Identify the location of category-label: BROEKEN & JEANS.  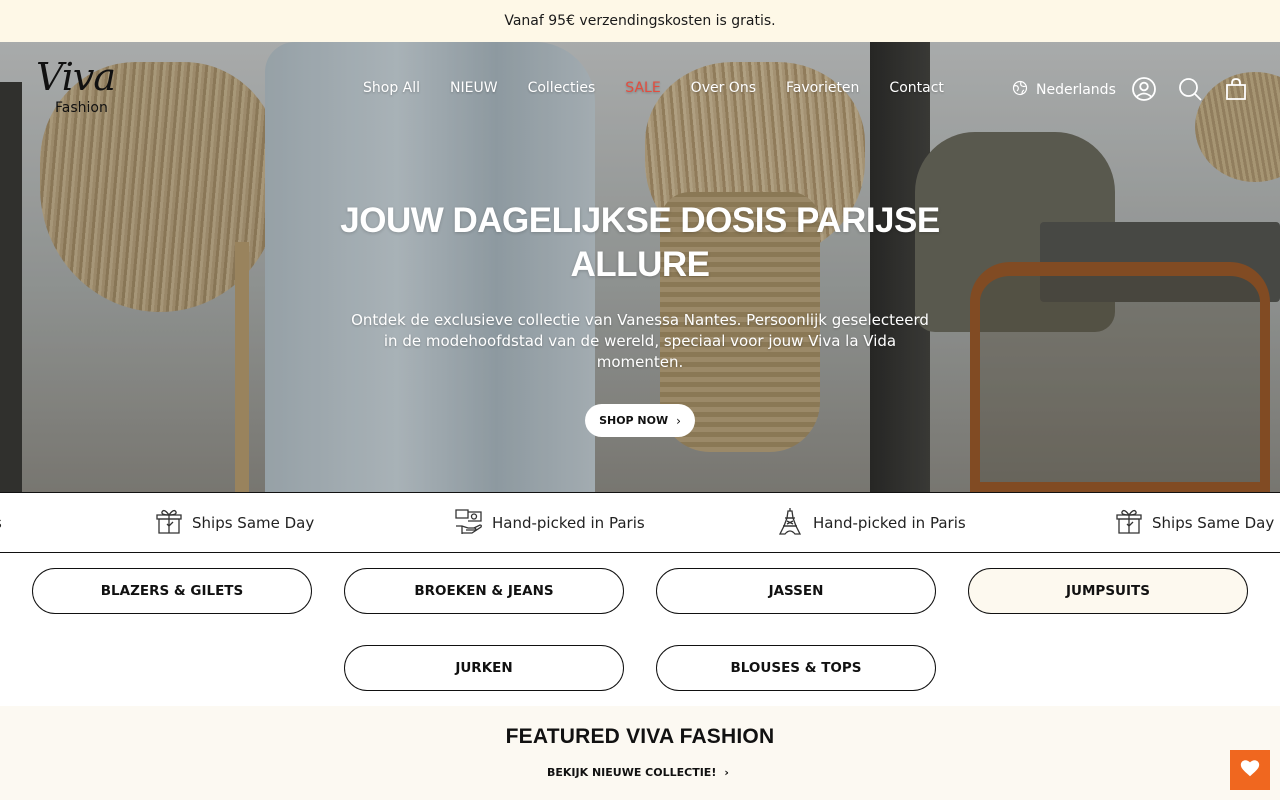
(484, 591).